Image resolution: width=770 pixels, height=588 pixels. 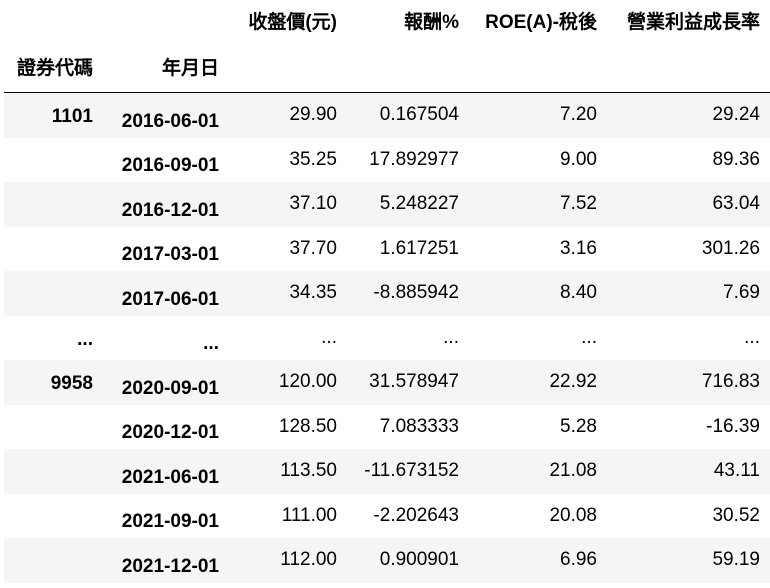 I want to click on row-date: 2020-09-01, so click(x=170, y=388).